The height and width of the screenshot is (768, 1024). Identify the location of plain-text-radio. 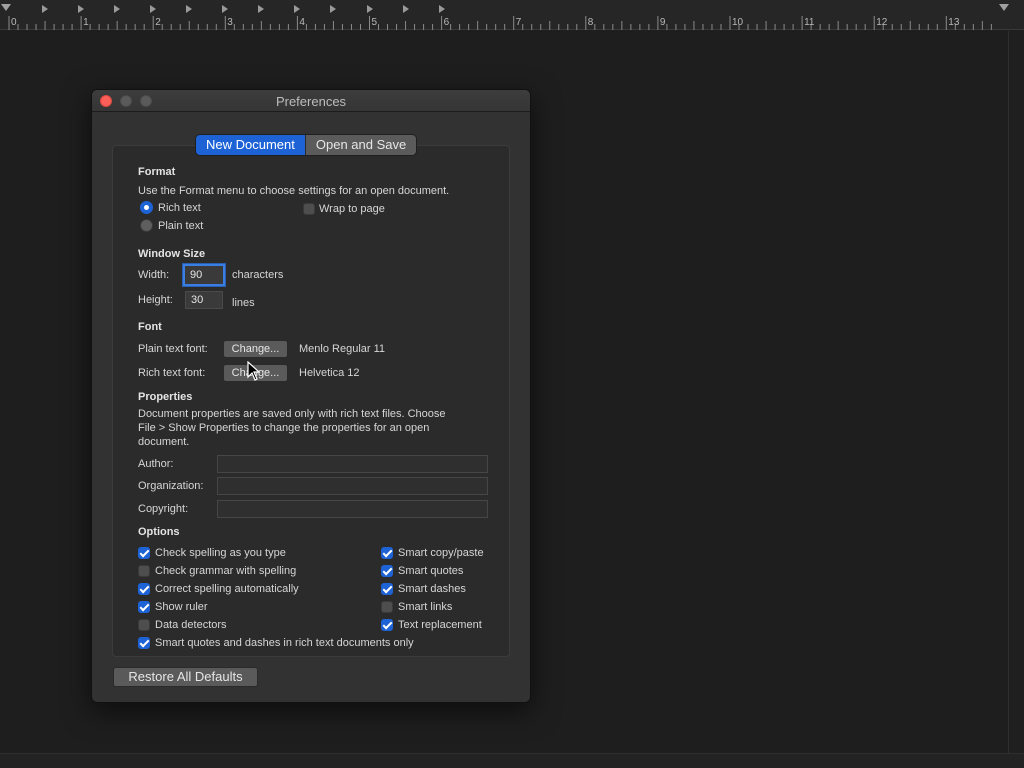
(146, 225).